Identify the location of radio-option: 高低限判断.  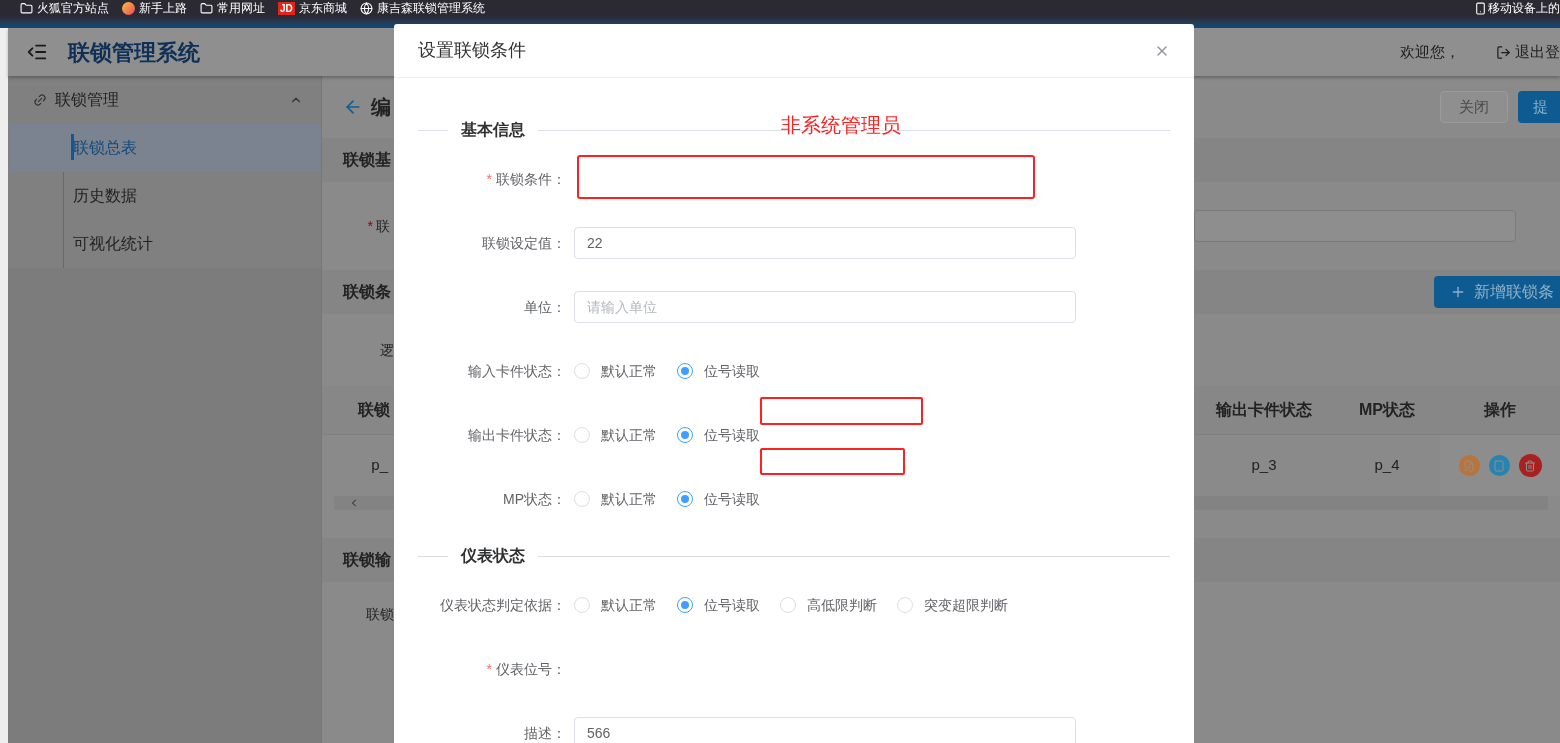
(828, 605).